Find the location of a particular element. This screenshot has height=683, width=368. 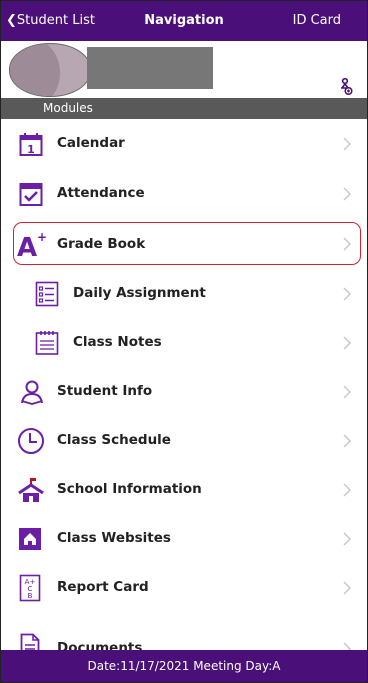

student-icon is located at coordinates (32, 392).